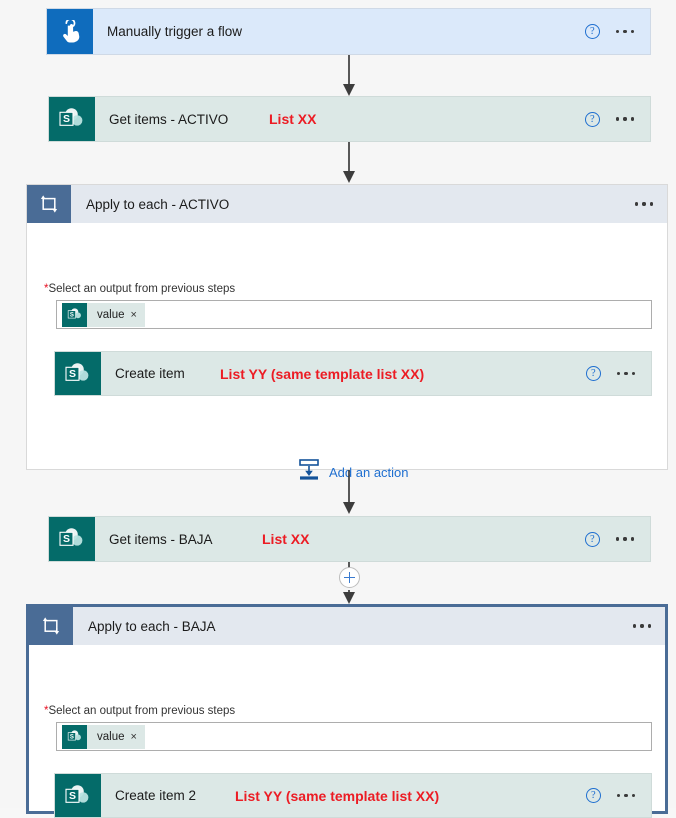 Image resolution: width=676 pixels, height=818 pixels. What do you see at coordinates (175, 31) in the screenshot?
I see `step-title: Manually trigger a flow` at bounding box center [175, 31].